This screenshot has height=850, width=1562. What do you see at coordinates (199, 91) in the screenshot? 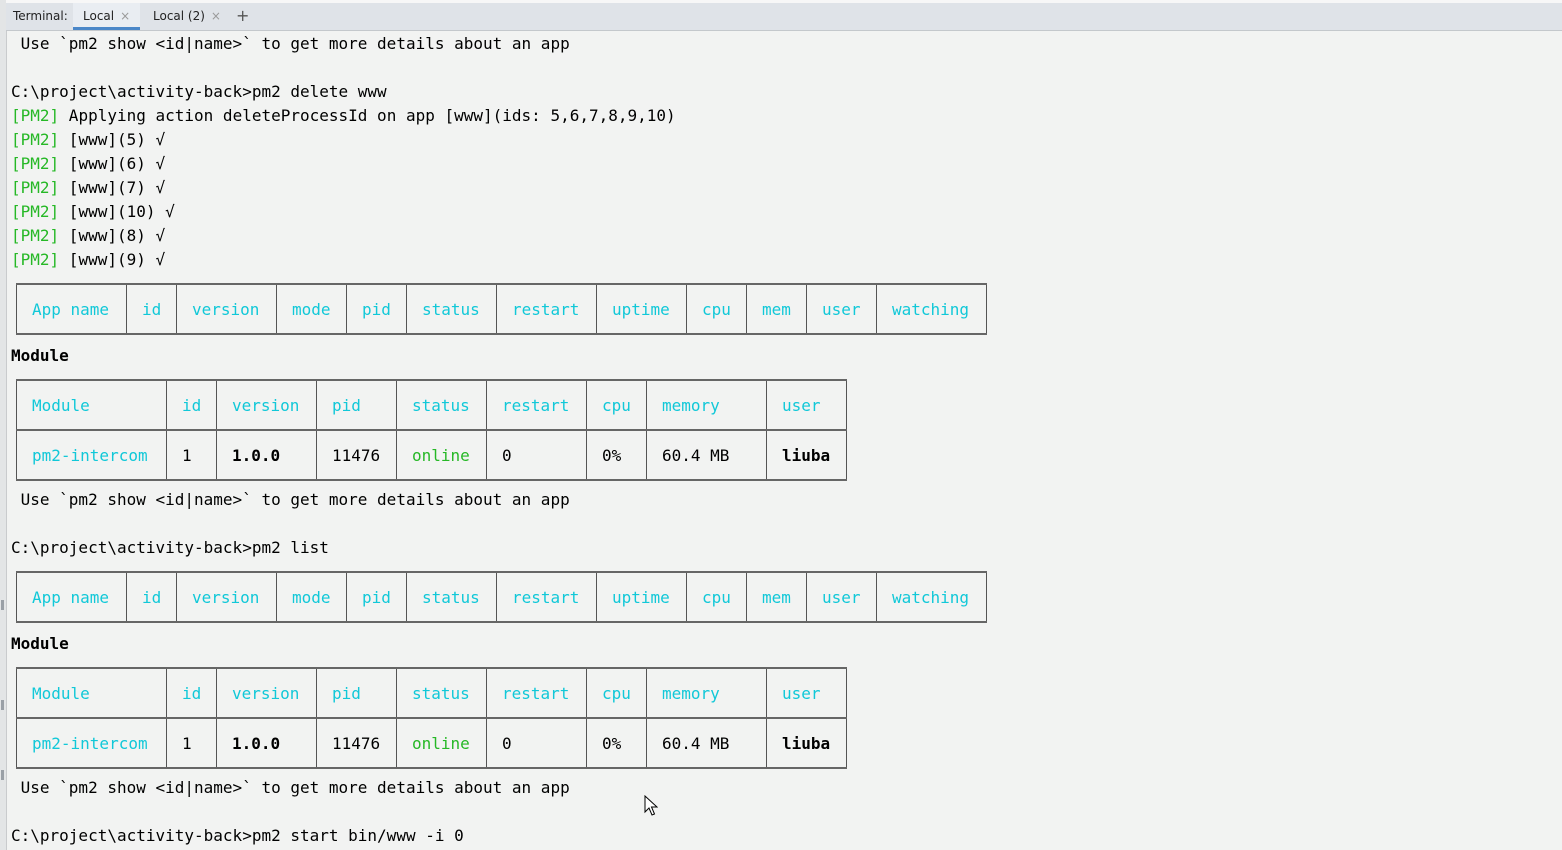
I see `command-line: C:\project\activity-back>pm2 delete www` at bounding box center [199, 91].